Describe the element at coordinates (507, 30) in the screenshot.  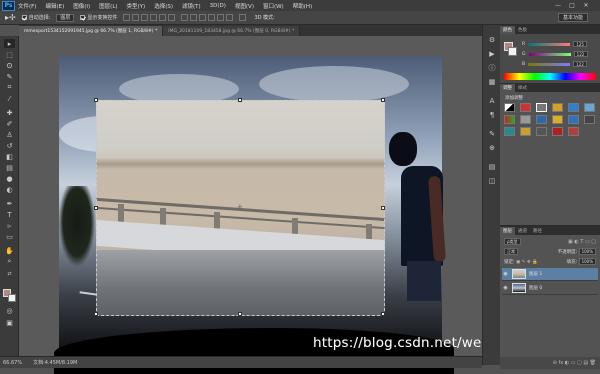
I see `tab-color: 颜色` at that location.